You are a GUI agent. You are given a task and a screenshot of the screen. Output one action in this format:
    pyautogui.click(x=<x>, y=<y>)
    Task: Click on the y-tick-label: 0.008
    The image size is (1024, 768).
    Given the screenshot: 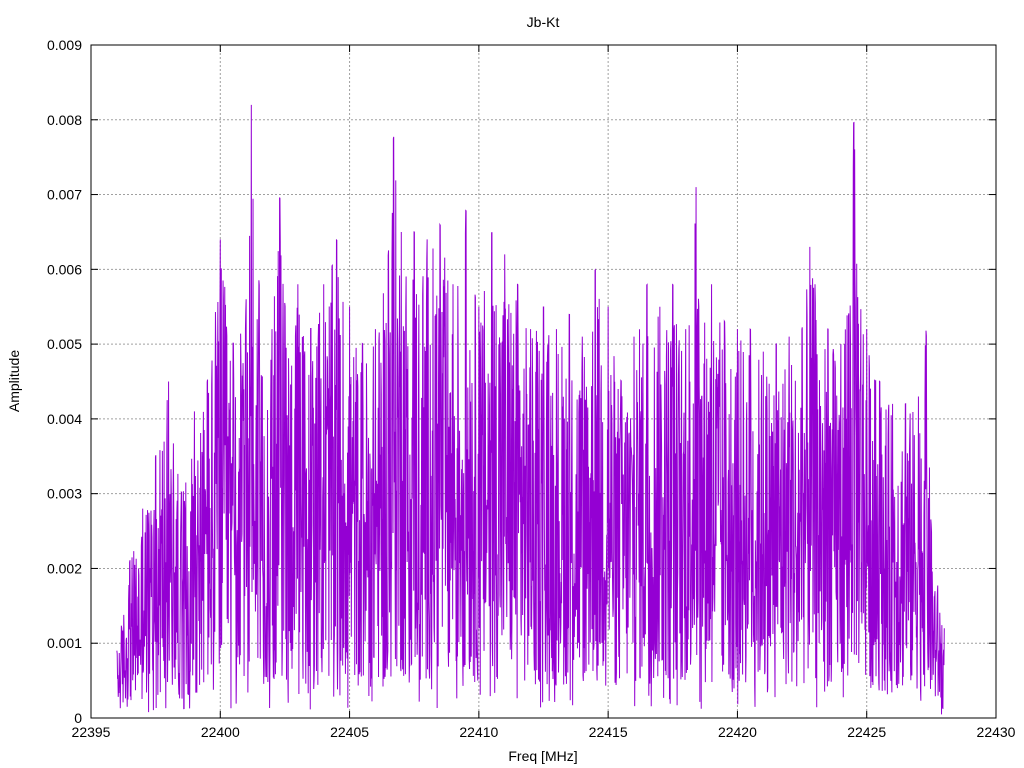 What is the action you would take?
    pyautogui.click(x=64, y=120)
    